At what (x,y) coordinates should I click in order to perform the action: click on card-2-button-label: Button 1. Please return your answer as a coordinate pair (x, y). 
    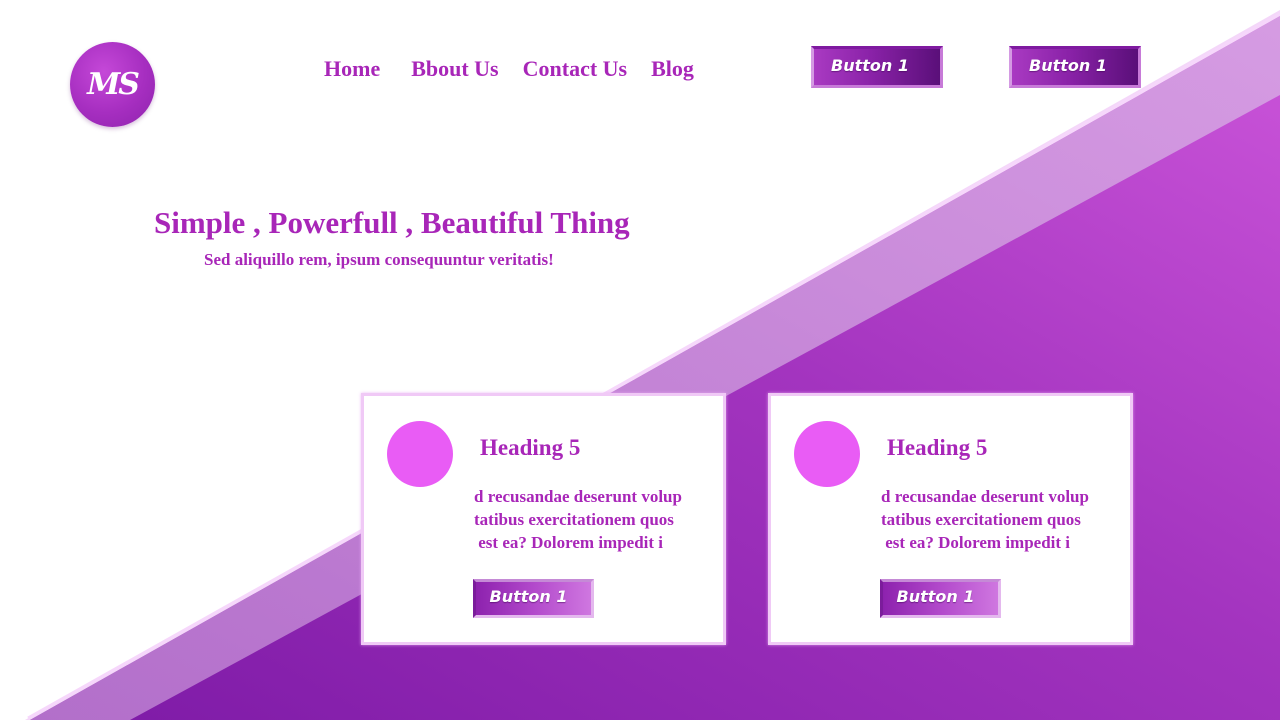
    Looking at the image, I should click on (935, 596).